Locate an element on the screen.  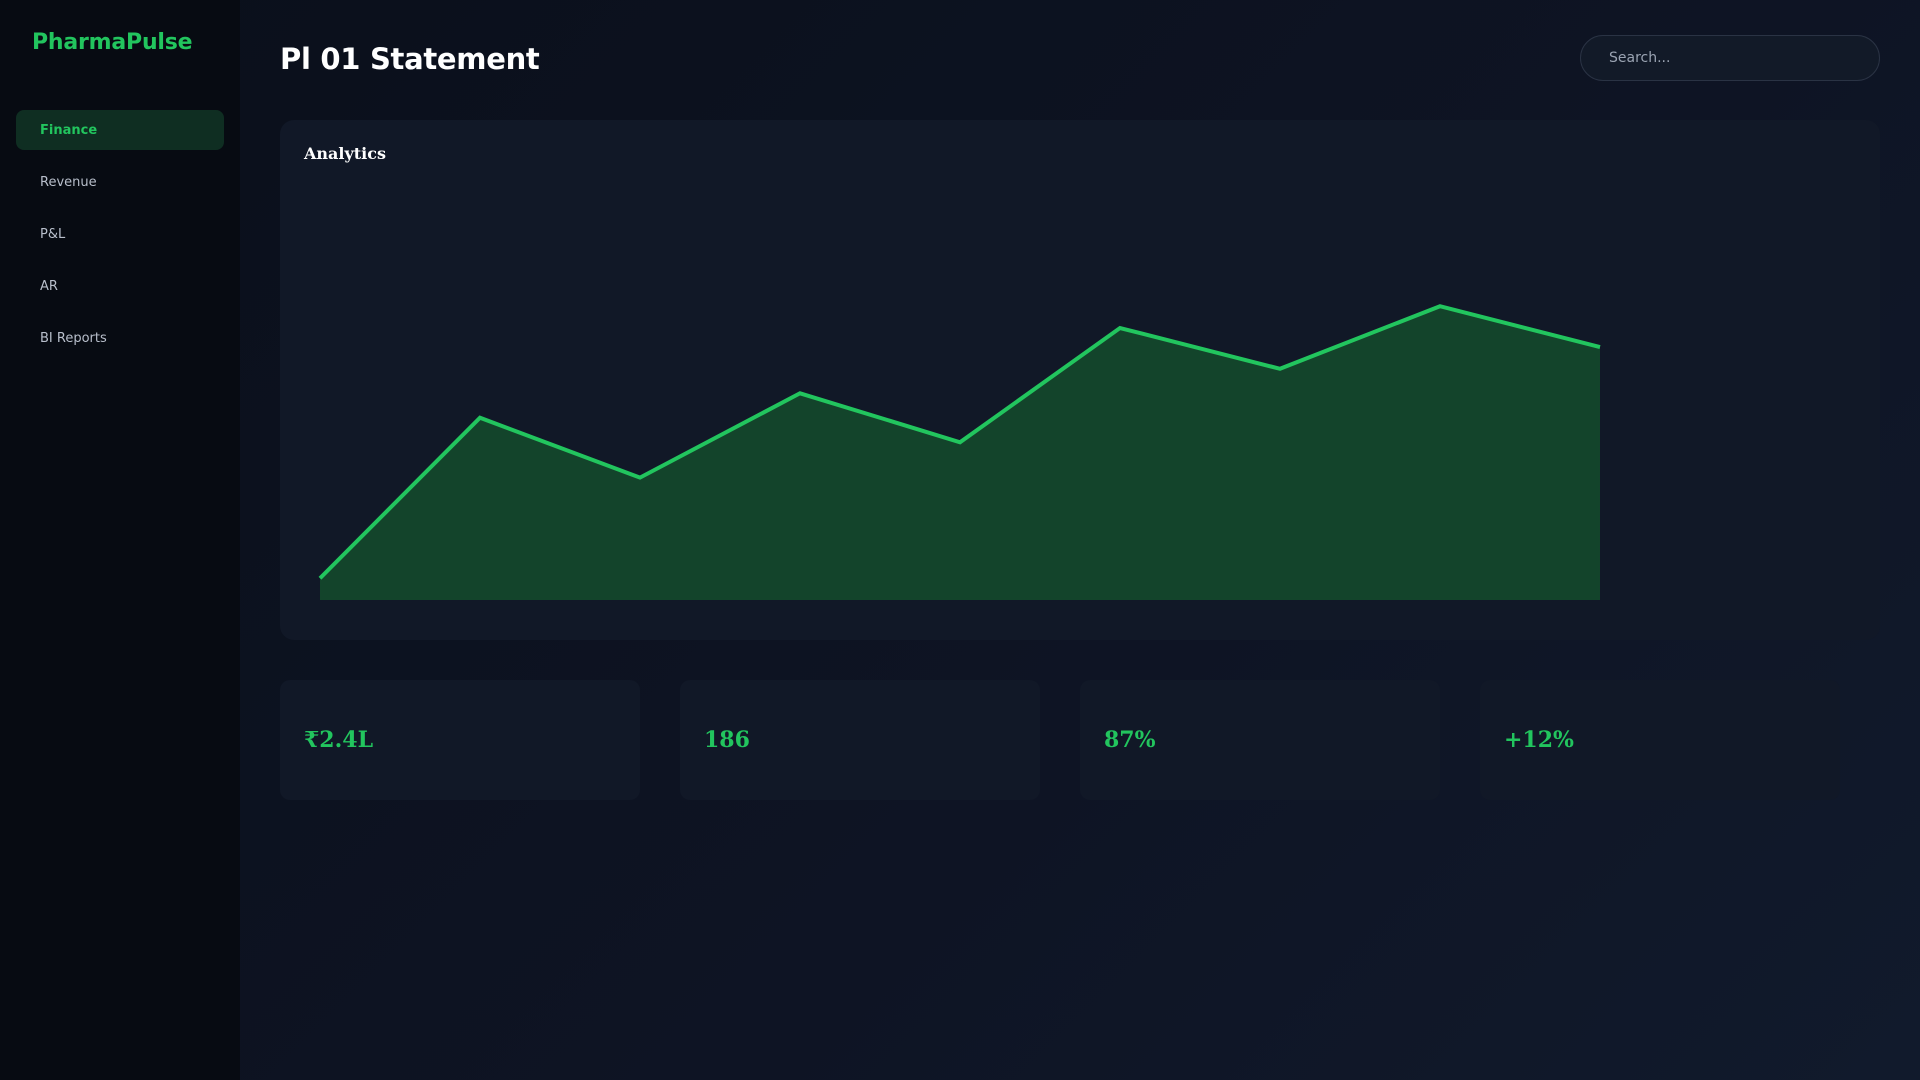
chart-title: Analytics is located at coordinates (345, 153).